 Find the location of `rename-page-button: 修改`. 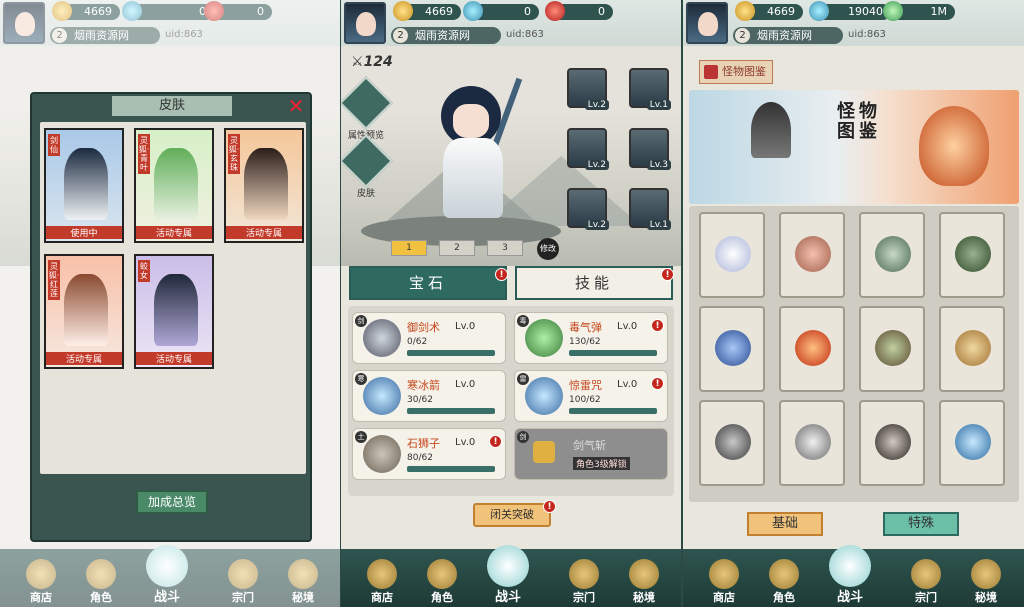

rename-page-button: 修改 is located at coordinates (548, 249).